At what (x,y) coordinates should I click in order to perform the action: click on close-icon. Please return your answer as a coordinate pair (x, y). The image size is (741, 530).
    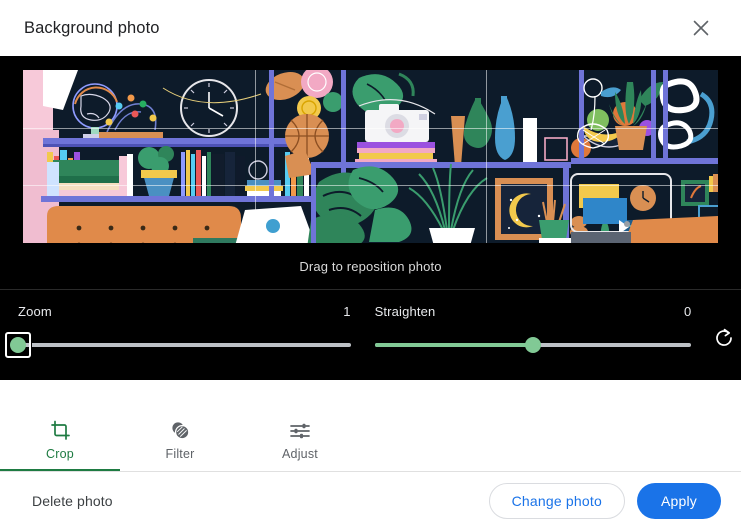
    Looking at the image, I should click on (701, 28).